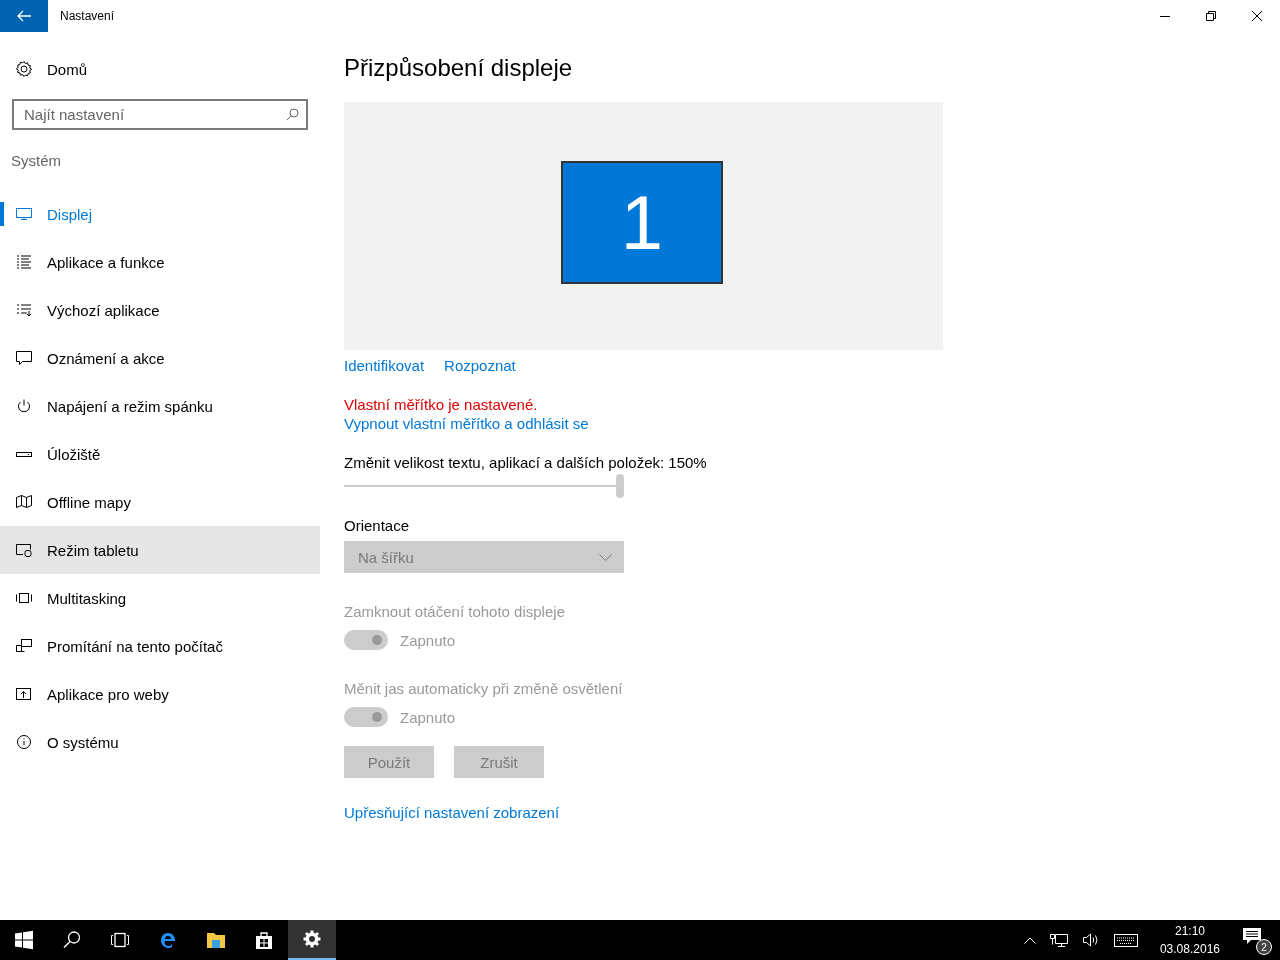  I want to click on scale-label: Změnit velikost textu, aplikací a dalších položek: 150%, so click(525, 462).